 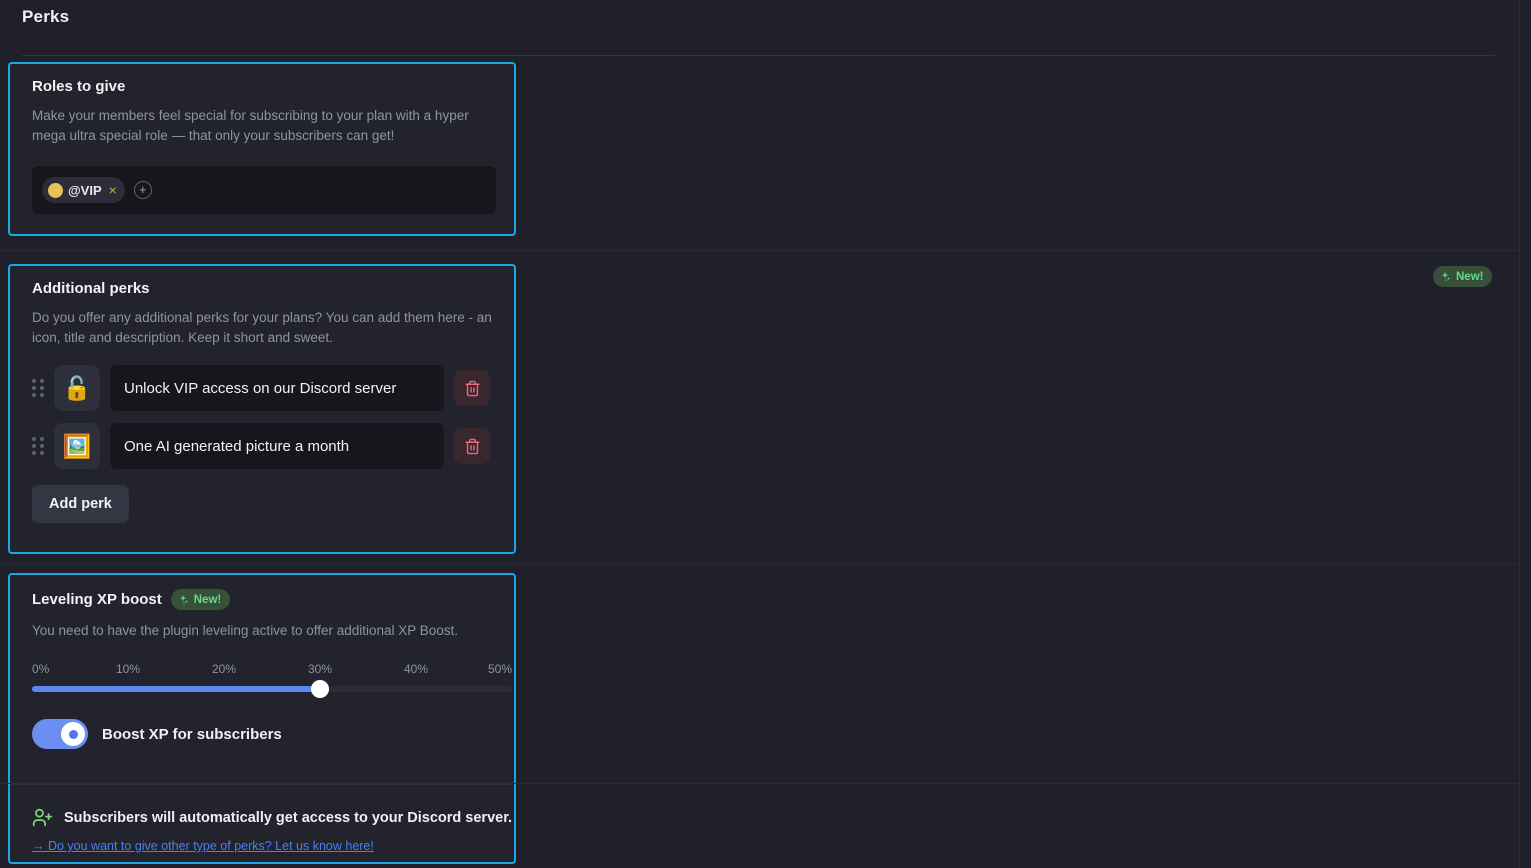 What do you see at coordinates (79, 86) in the screenshot?
I see `roles-card-title-text: Roles to give` at bounding box center [79, 86].